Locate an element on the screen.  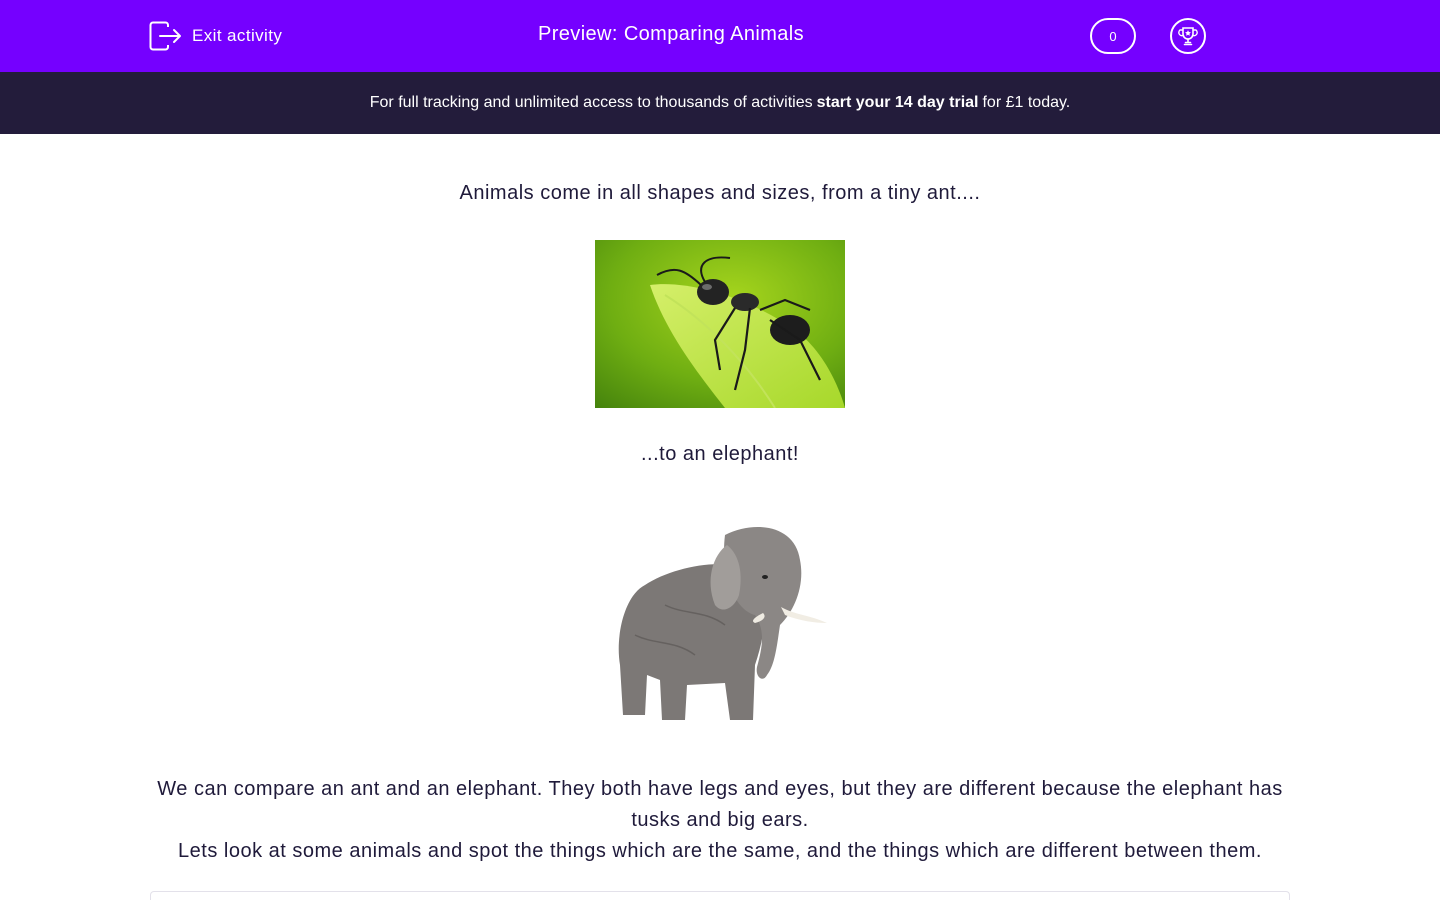
trophy-button is located at coordinates (1188, 36).